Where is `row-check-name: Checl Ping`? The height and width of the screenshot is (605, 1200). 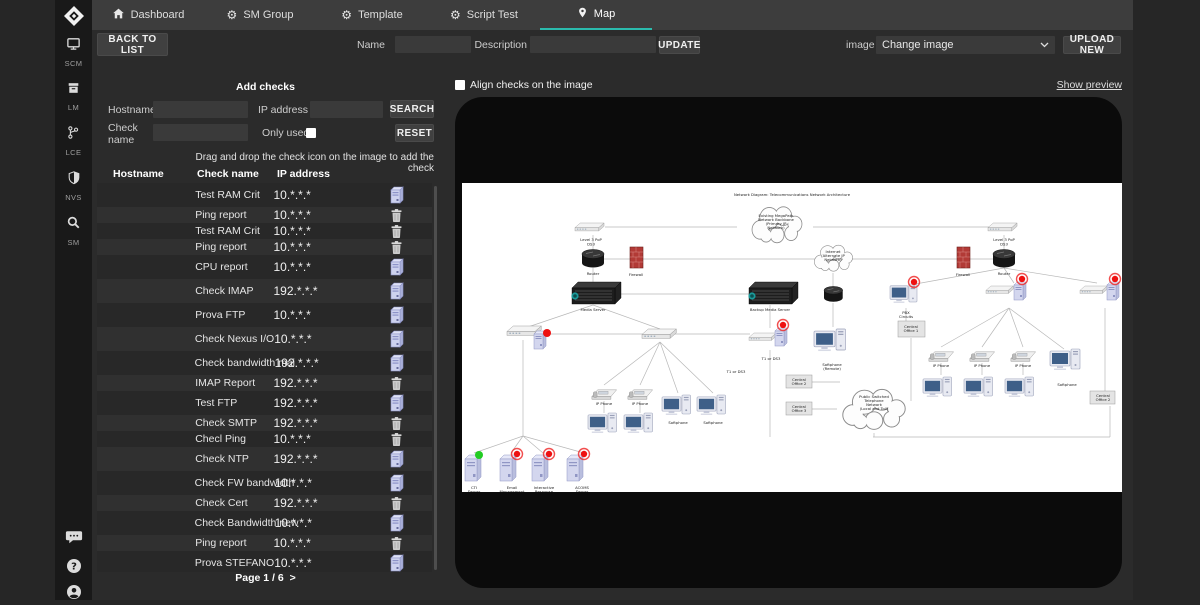
row-check-name: Checl Ping is located at coordinates (234, 439).